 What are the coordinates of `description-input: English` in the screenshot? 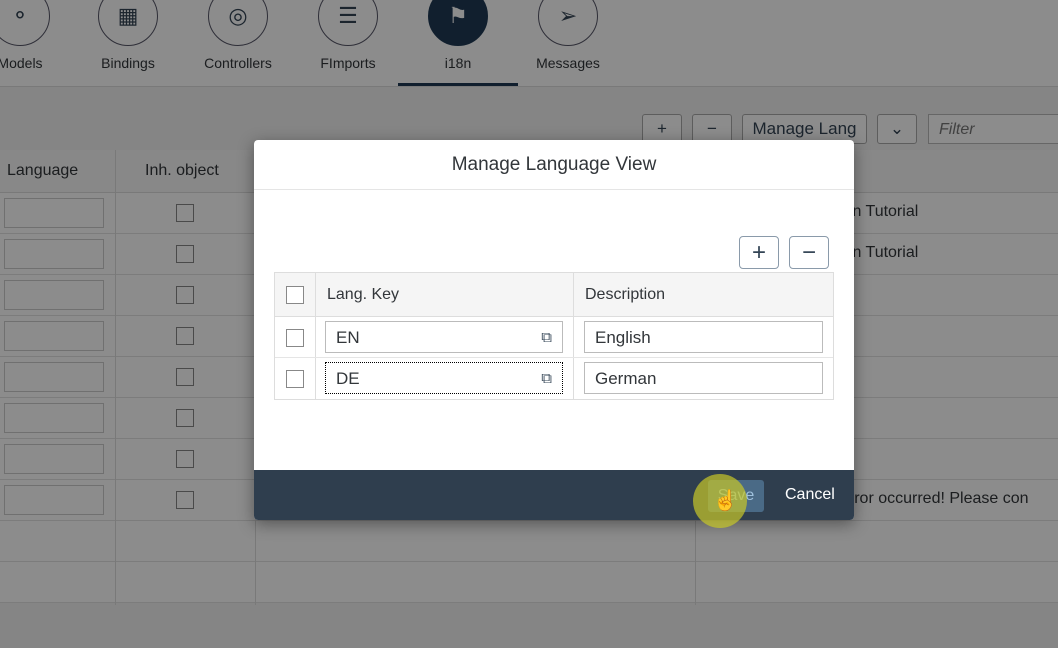 It's located at (703, 337).